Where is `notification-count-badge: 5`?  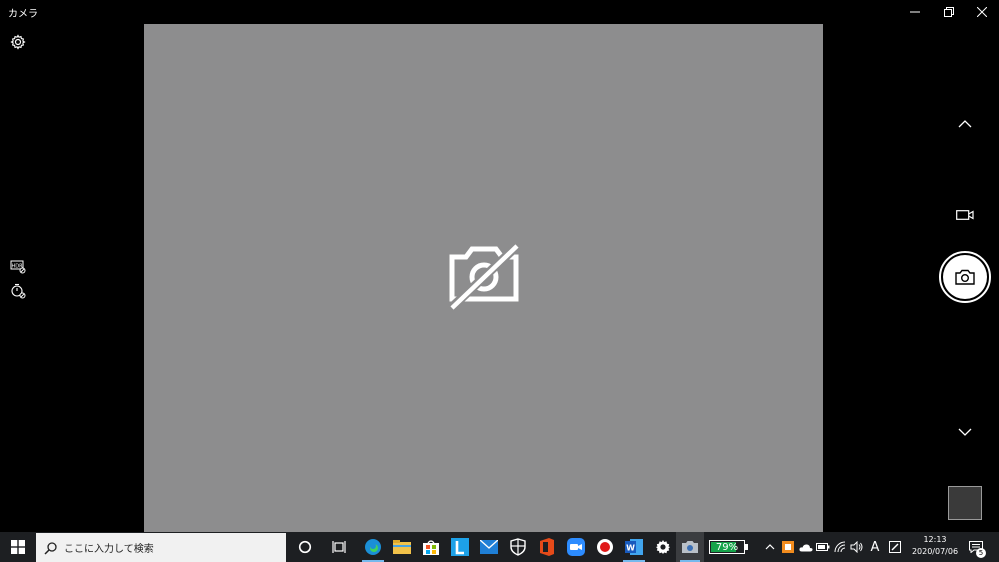
notification-count-badge: 5 is located at coordinates (981, 553).